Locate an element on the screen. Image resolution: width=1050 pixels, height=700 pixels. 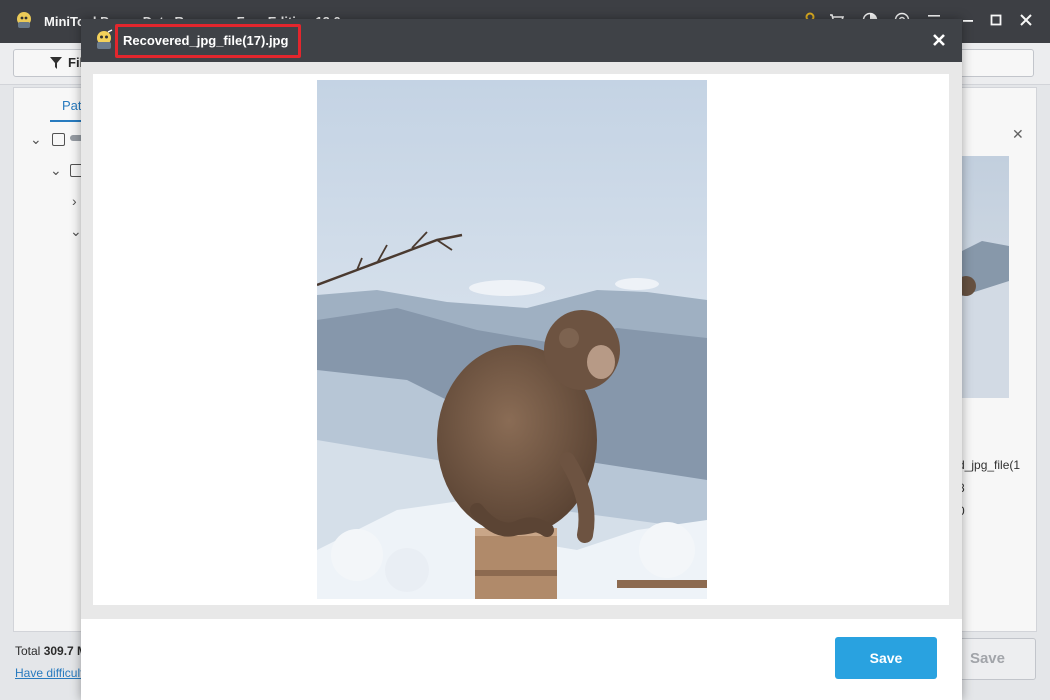
dialog-titlebar: Recovered_jpg_file(17).jpg is located at coordinates (521, 40).